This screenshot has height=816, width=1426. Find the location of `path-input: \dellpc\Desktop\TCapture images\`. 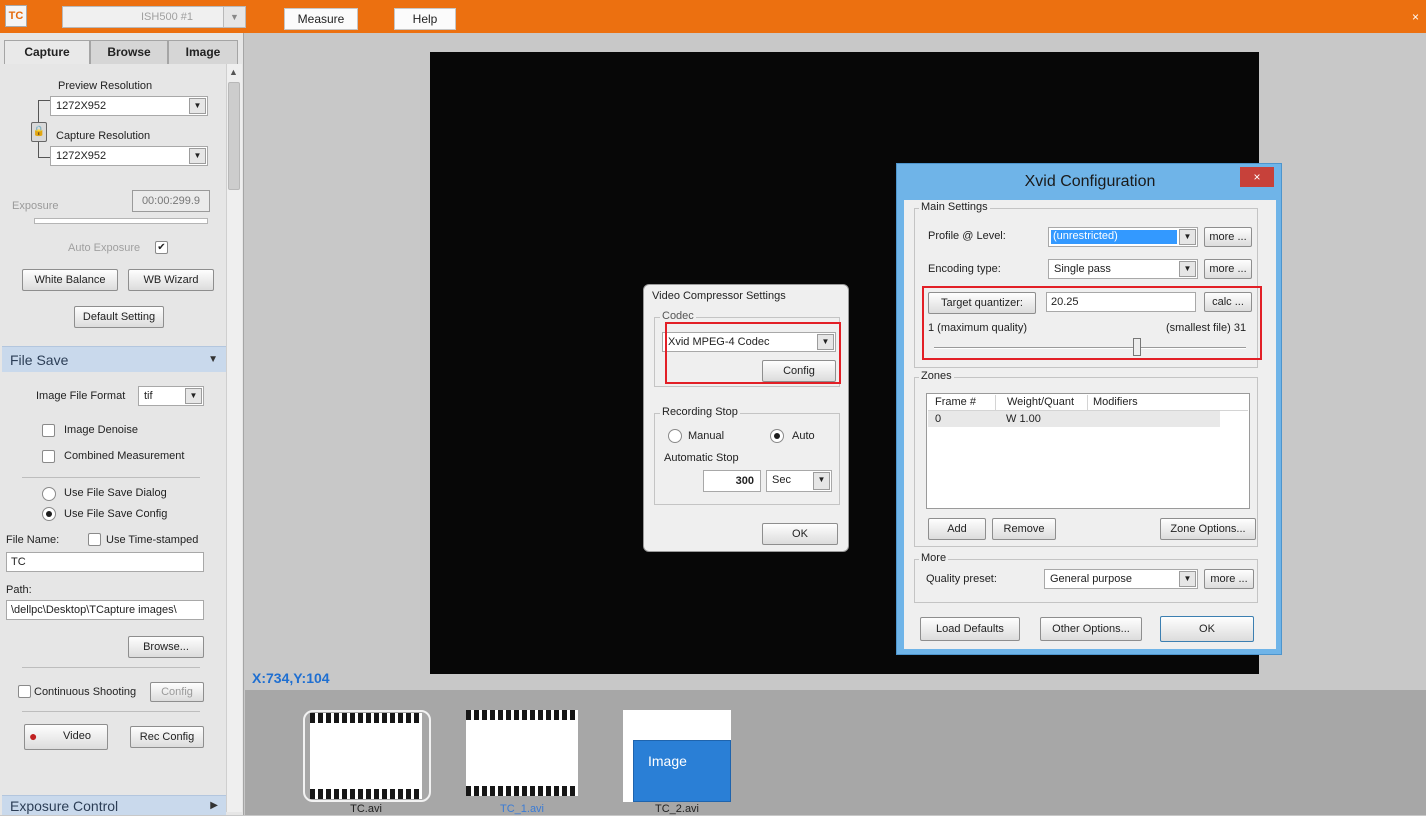

path-input: \dellpc\Desktop\TCapture images\ is located at coordinates (105, 610).